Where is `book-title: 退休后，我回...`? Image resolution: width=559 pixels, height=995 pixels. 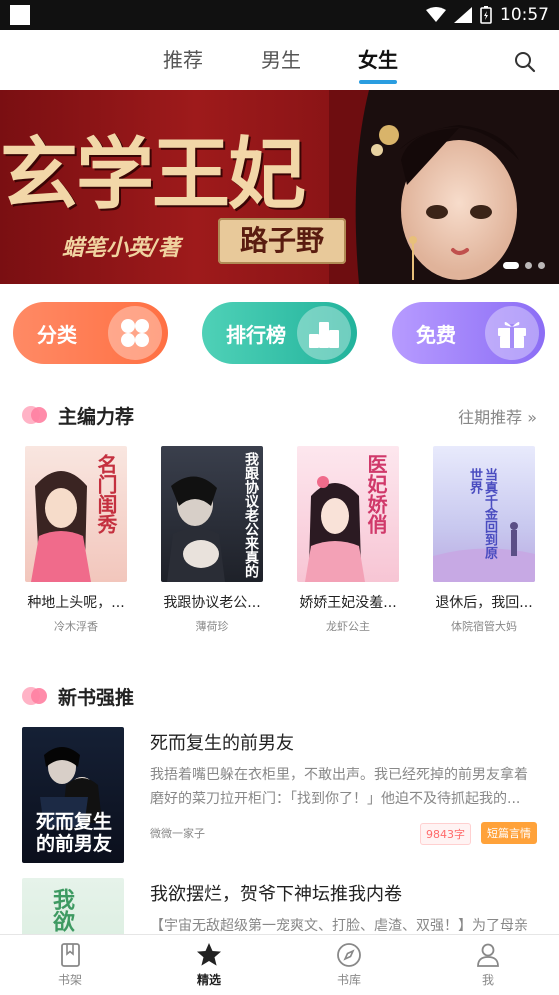 book-title: 退休后，我回... is located at coordinates (484, 603).